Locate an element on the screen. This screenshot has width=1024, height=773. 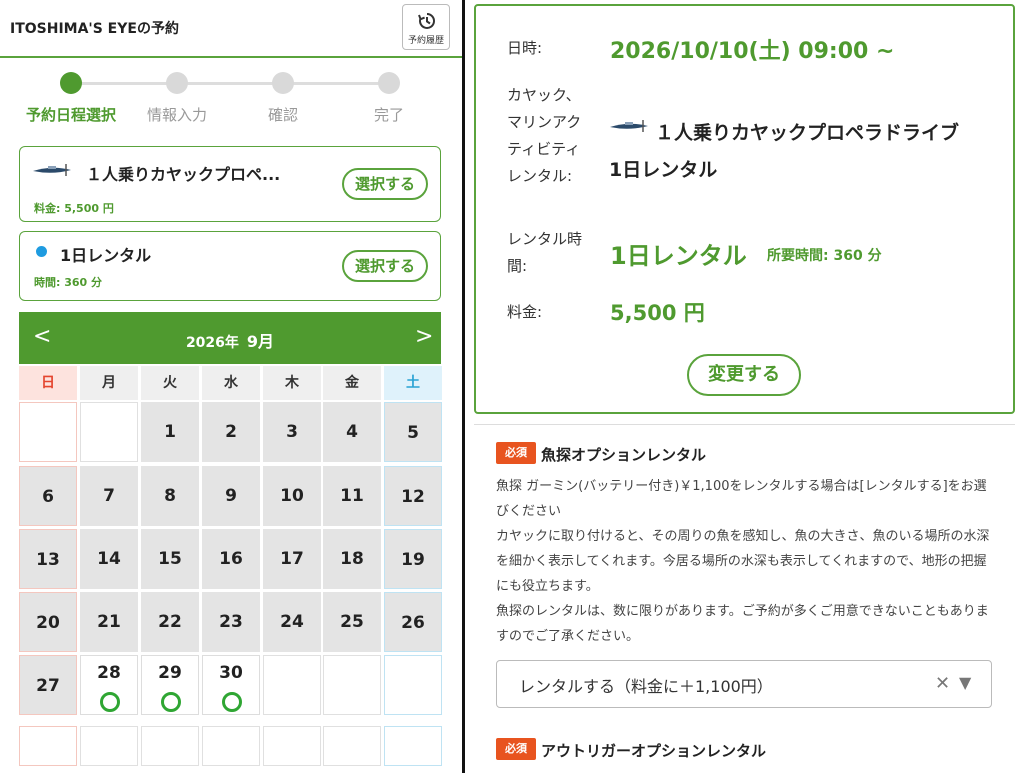
step-3-dot is located at coordinates (283, 83).